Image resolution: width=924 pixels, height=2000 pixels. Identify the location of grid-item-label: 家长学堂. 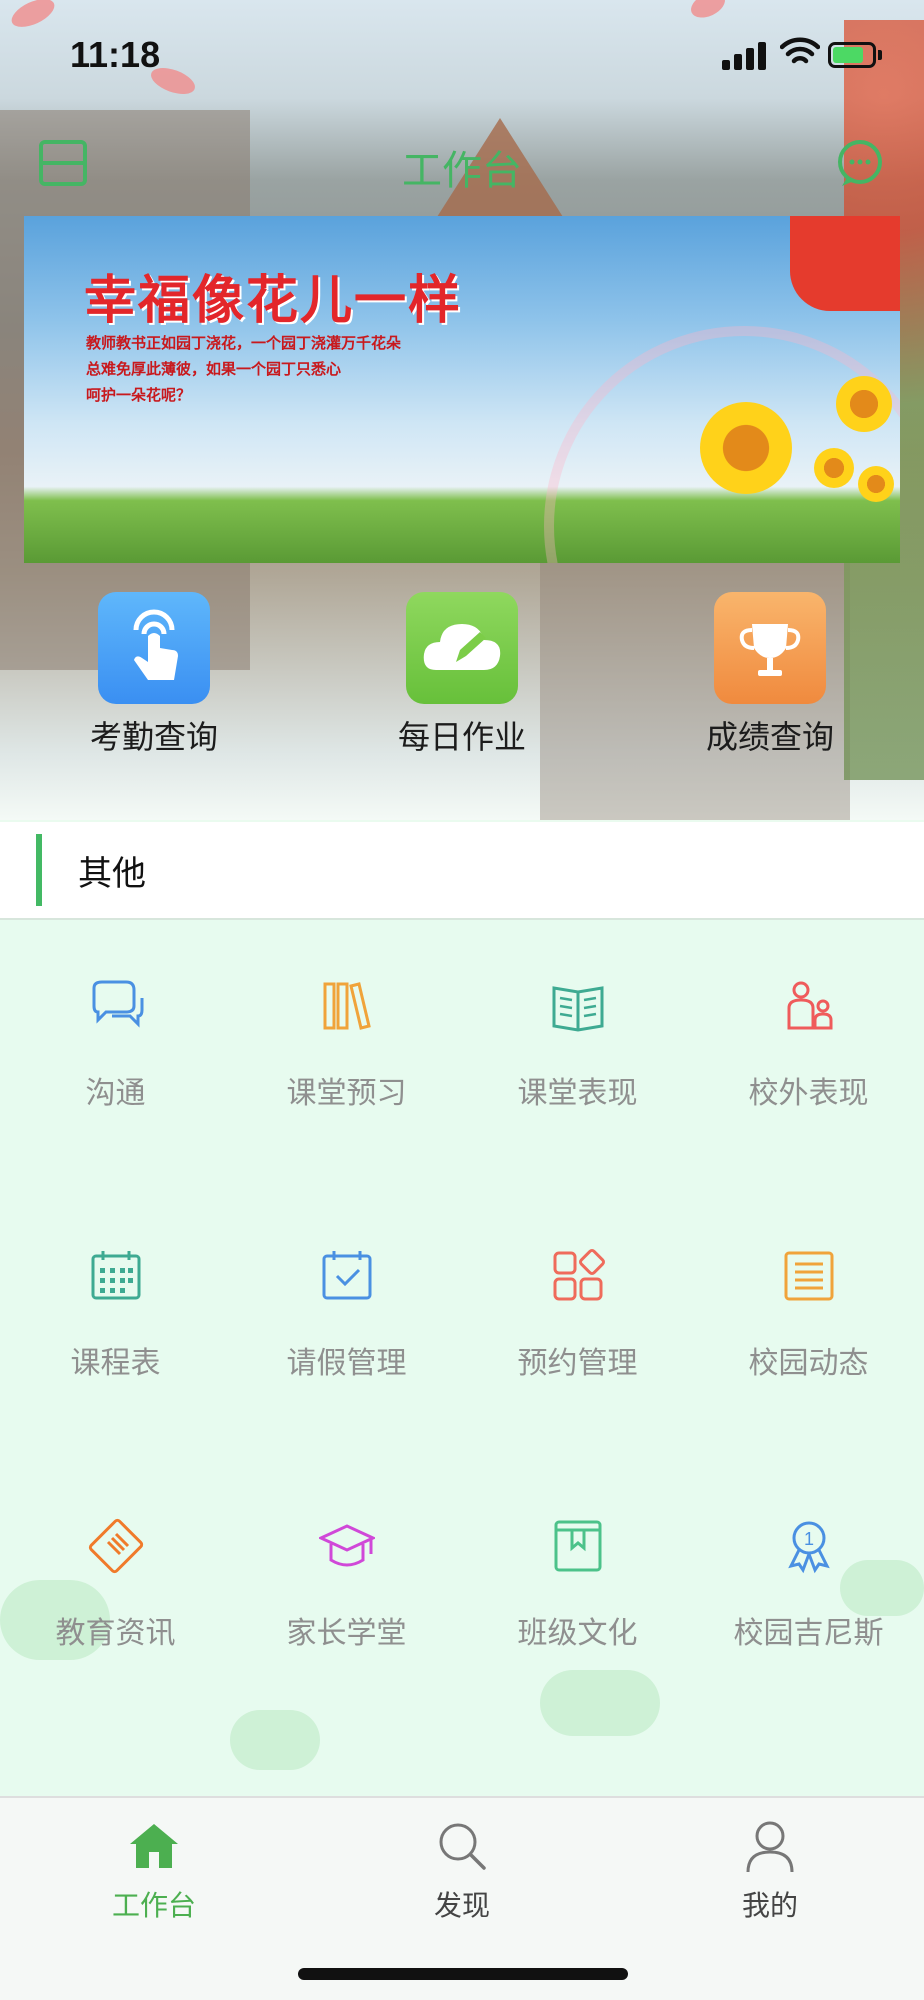
(346, 1633).